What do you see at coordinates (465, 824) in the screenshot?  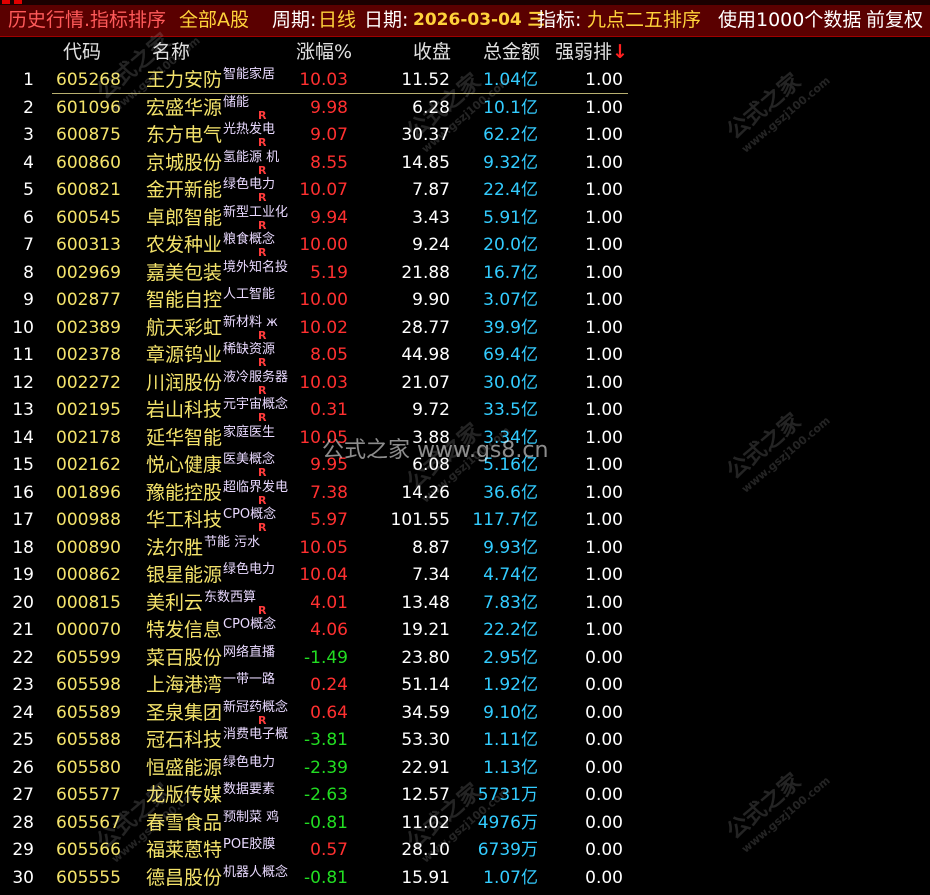 I see `table-row: 28 605567 春雪食品 预制菜 鸡 -0.81 11.02 4976万 0.00` at bounding box center [465, 824].